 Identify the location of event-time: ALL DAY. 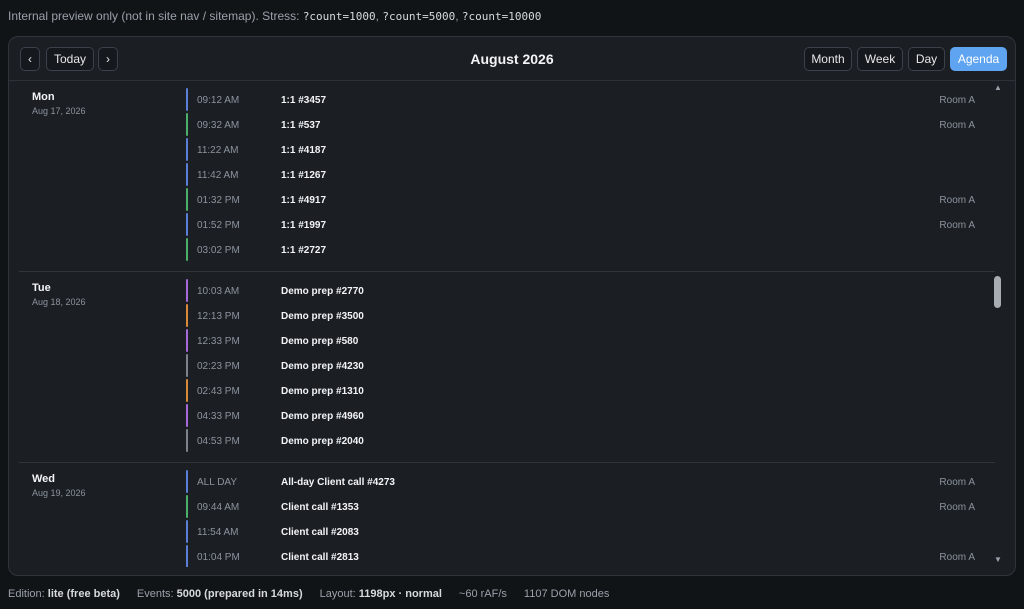
(217, 482).